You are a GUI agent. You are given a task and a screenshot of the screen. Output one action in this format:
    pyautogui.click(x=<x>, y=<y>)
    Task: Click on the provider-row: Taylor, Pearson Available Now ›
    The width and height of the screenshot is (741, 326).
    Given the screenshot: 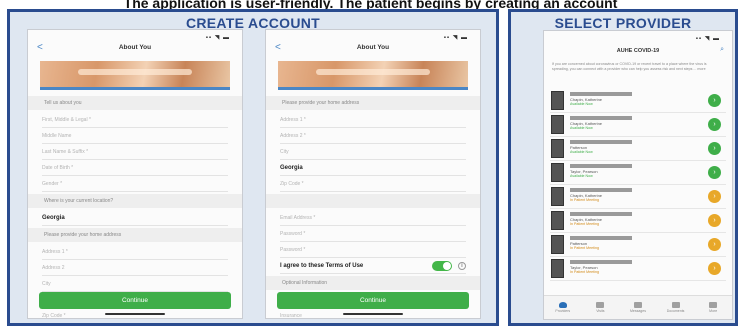 What is the action you would take?
    pyautogui.click(x=638, y=173)
    